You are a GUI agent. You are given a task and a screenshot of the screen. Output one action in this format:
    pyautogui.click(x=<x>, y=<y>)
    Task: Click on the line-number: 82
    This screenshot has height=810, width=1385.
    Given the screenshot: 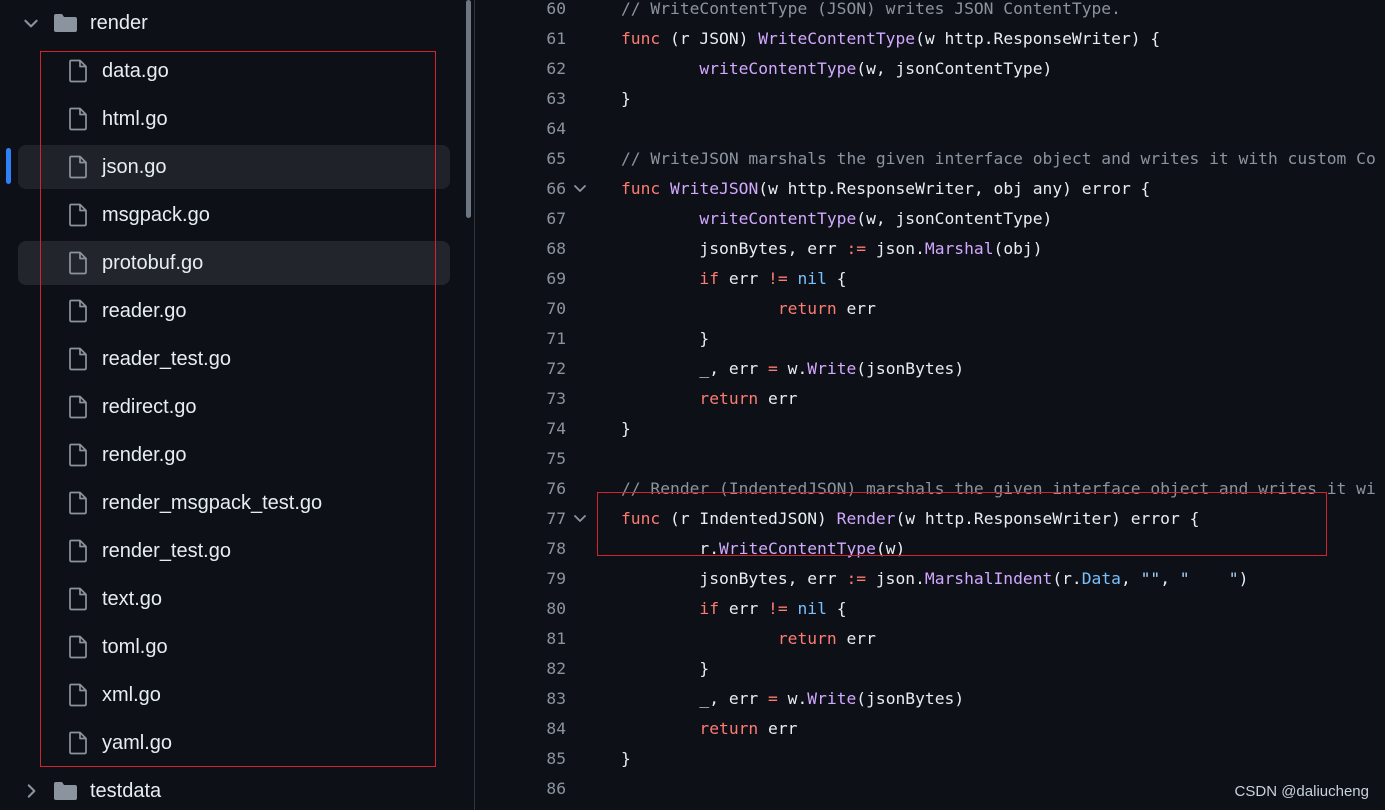 What is the action you would take?
    pyautogui.click(x=533, y=668)
    